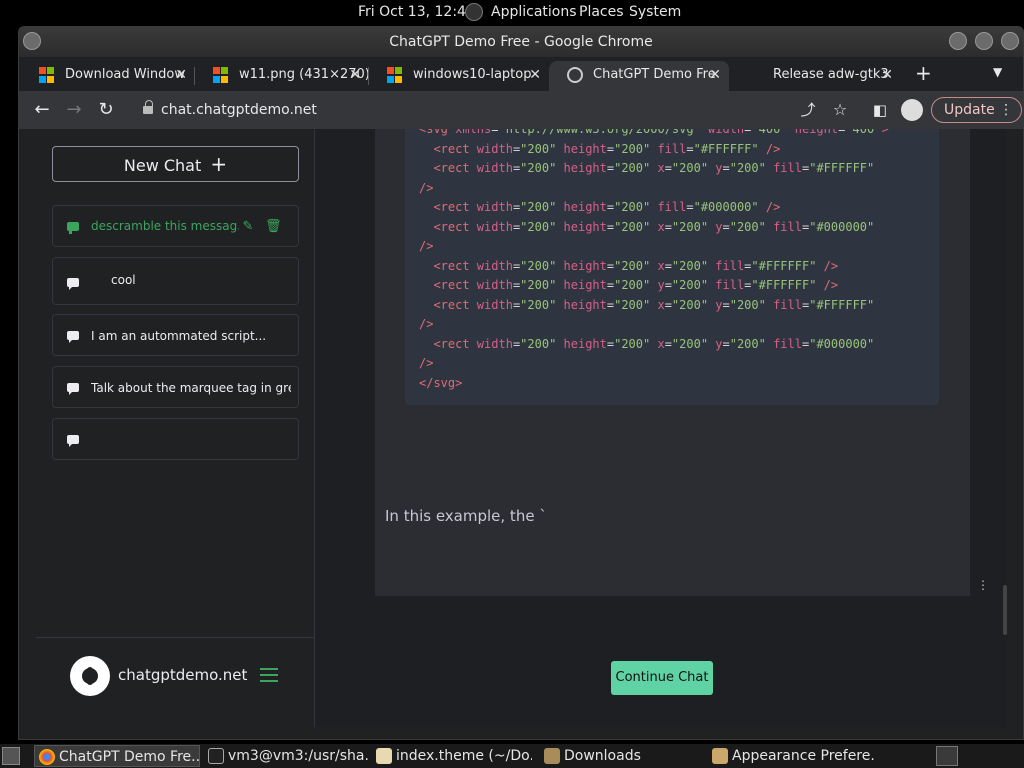 The image size is (1024, 768). Describe the element at coordinates (715, 168) in the screenshot. I see `code-token: y` at that location.